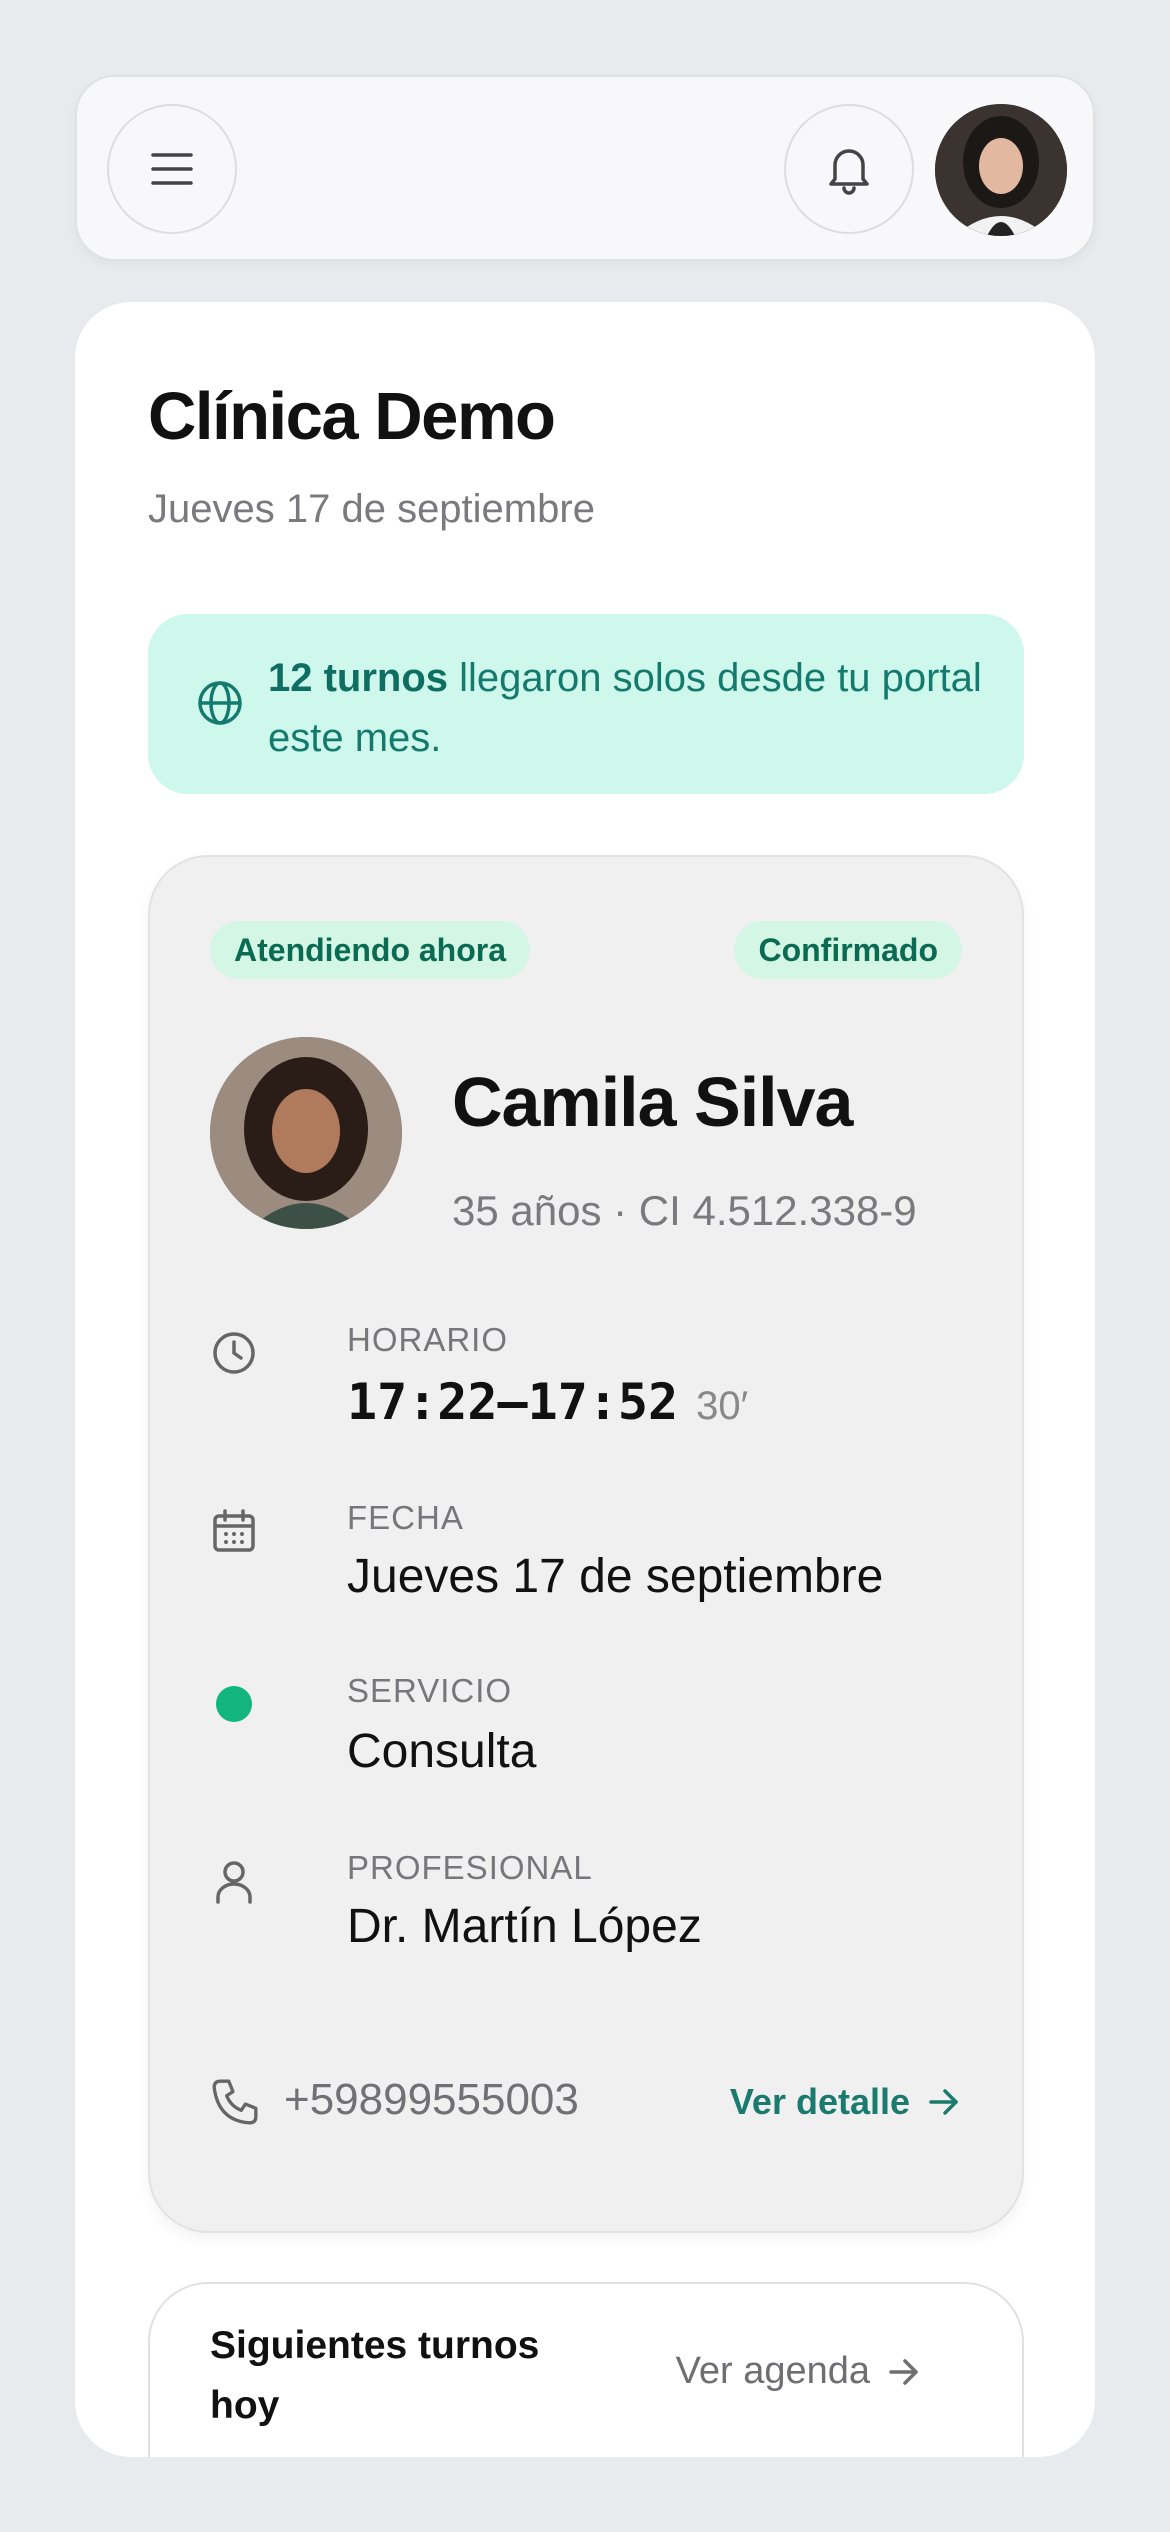 Image resolution: width=1170 pixels, height=2532 pixels. What do you see at coordinates (352, 416) in the screenshot?
I see `page-title: Clínica Demo` at bounding box center [352, 416].